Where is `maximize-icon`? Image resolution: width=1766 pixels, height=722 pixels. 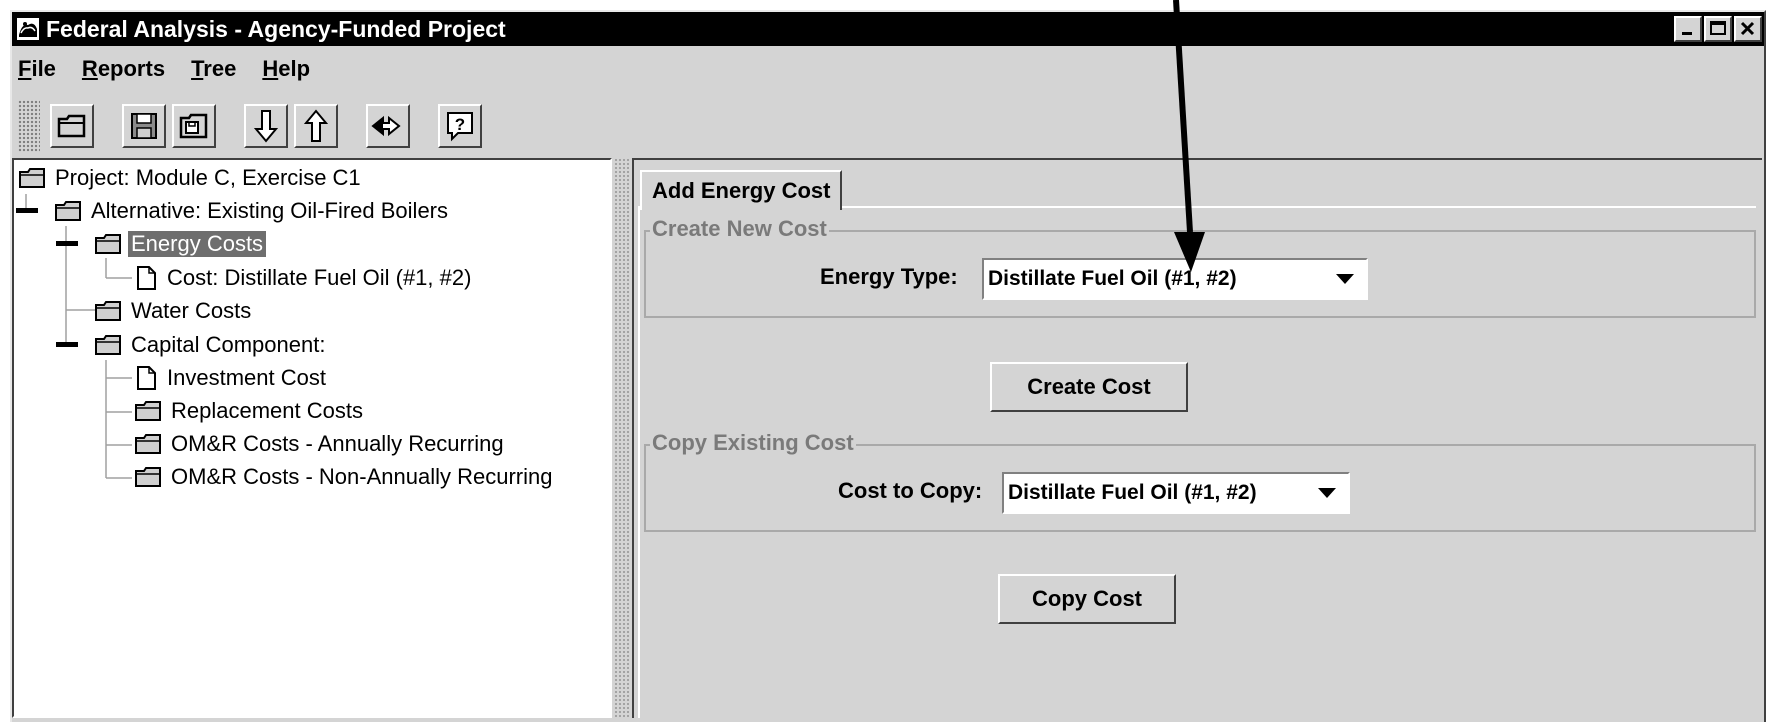 maximize-icon is located at coordinates (1718, 29).